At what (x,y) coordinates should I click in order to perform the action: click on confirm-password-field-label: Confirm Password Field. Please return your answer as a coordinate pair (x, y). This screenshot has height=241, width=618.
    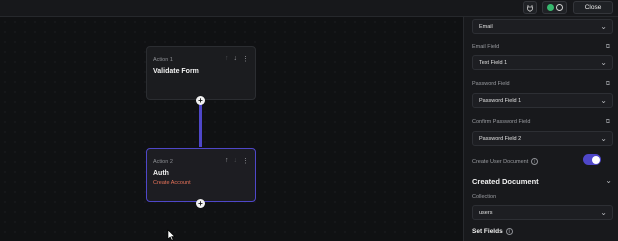
    Looking at the image, I should click on (501, 122).